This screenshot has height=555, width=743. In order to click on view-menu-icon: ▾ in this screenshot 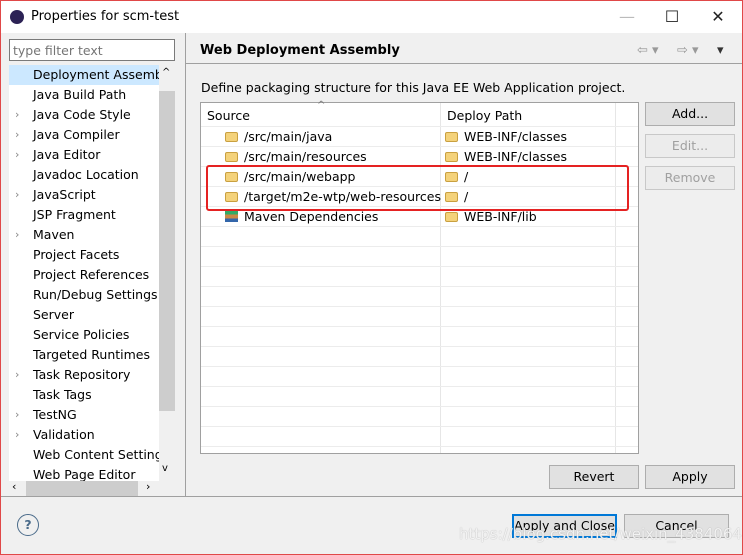, I will do `click(720, 50)`.